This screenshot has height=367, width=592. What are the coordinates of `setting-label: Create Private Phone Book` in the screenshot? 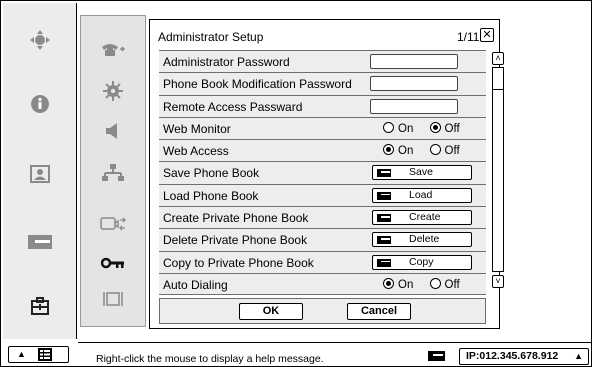 It's located at (236, 218).